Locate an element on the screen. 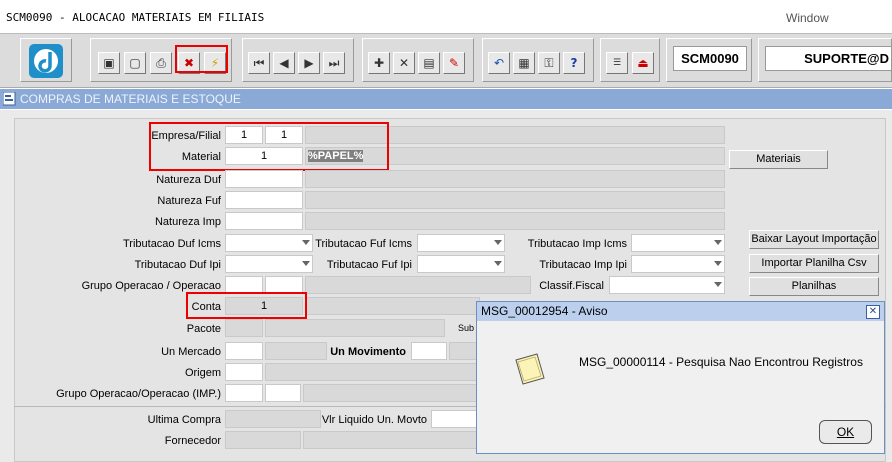 The width and height of the screenshot is (892, 462). natureza-imp-desc is located at coordinates (515, 221).